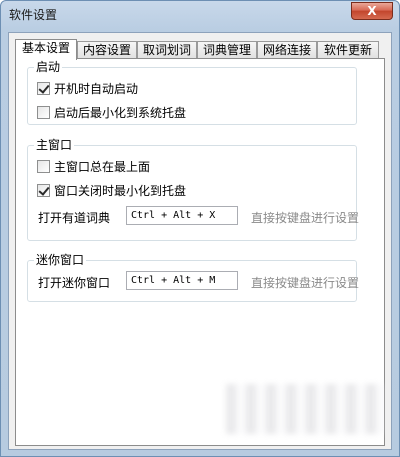  What do you see at coordinates (227, 50) in the screenshot?
I see `tab-dictionary-management: 词典管理` at bounding box center [227, 50].